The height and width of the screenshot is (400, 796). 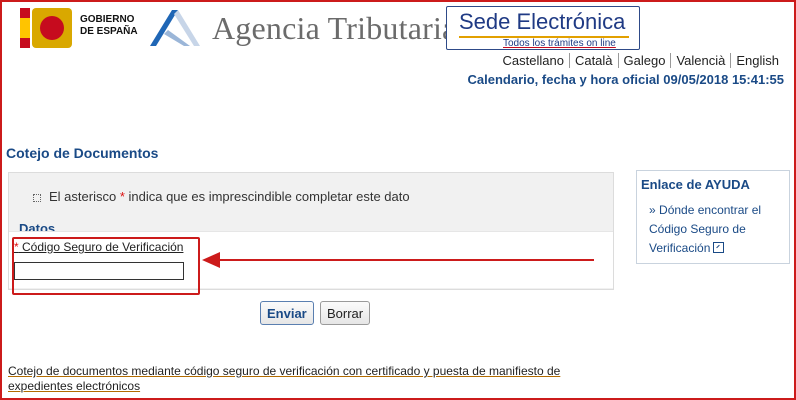 I want to click on lang-catala: Català, so click(x=593, y=60).